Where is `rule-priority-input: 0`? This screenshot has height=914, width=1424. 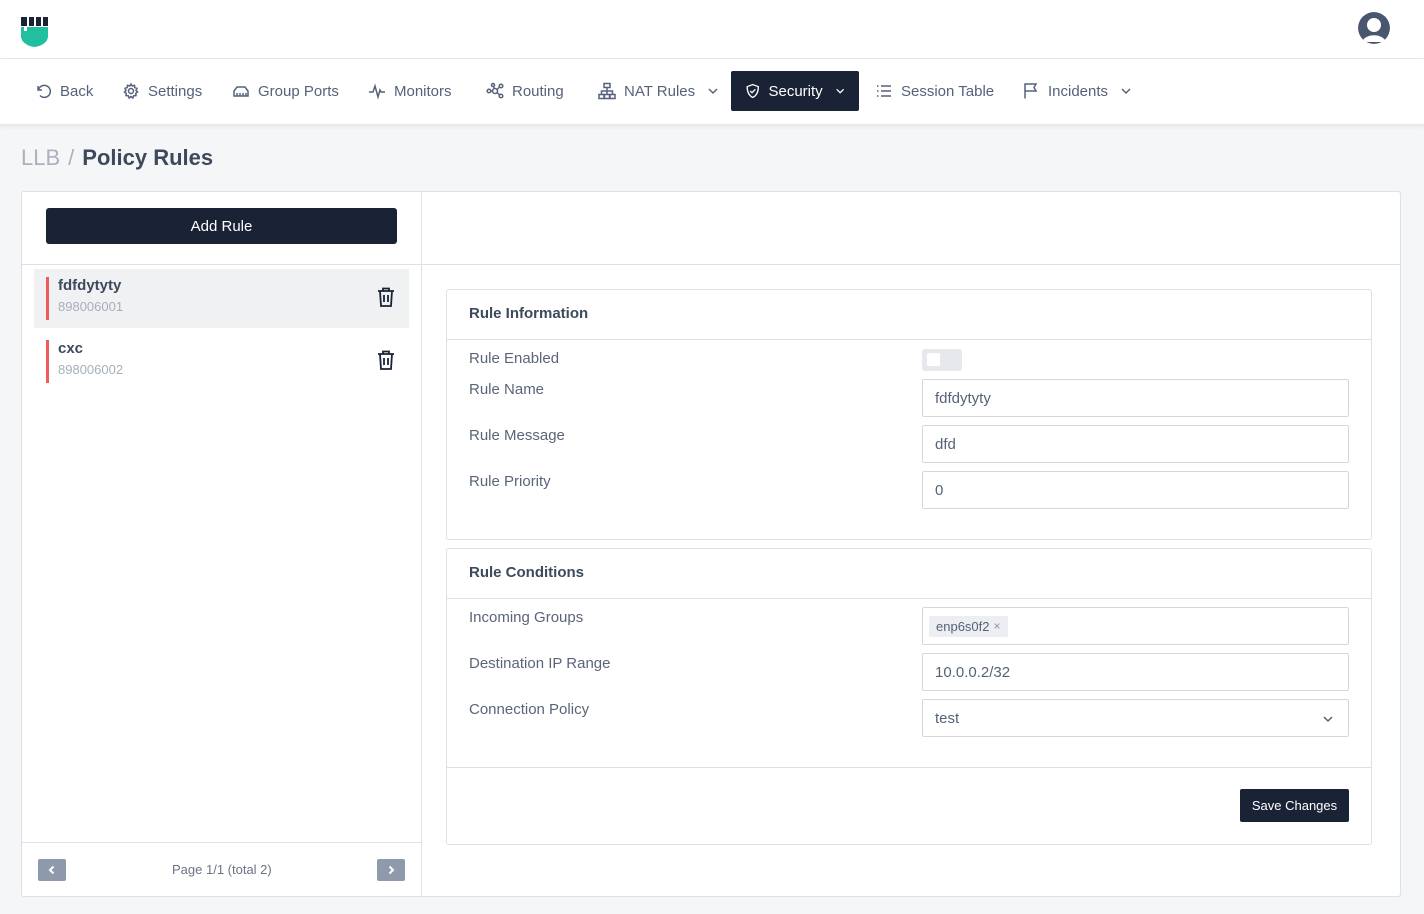 rule-priority-input: 0 is located at coordinates (1135, 490).